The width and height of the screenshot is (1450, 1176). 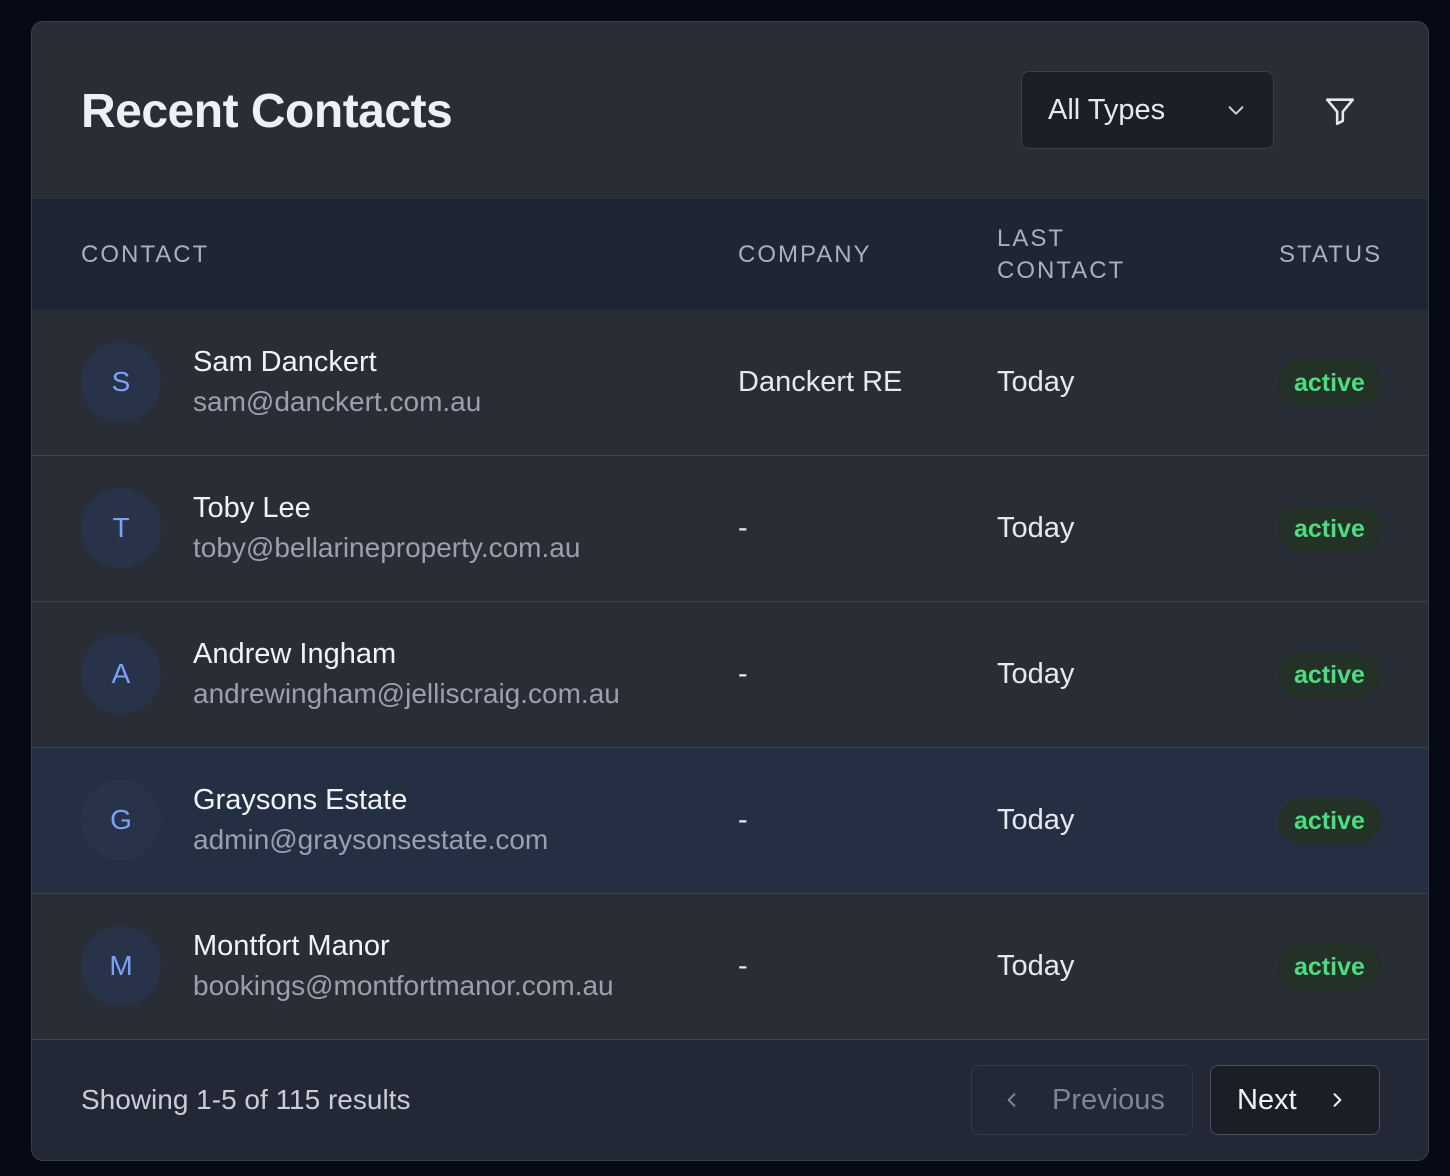 I want to click on column-header-last-contact: LAST CONTACT, so click(x=1061, y=255).